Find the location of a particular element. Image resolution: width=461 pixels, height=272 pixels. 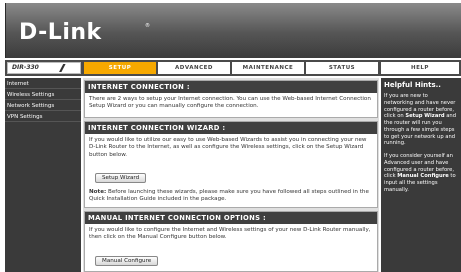

manual-configure-button: Manual Configure is located at coordinates (127, 260).